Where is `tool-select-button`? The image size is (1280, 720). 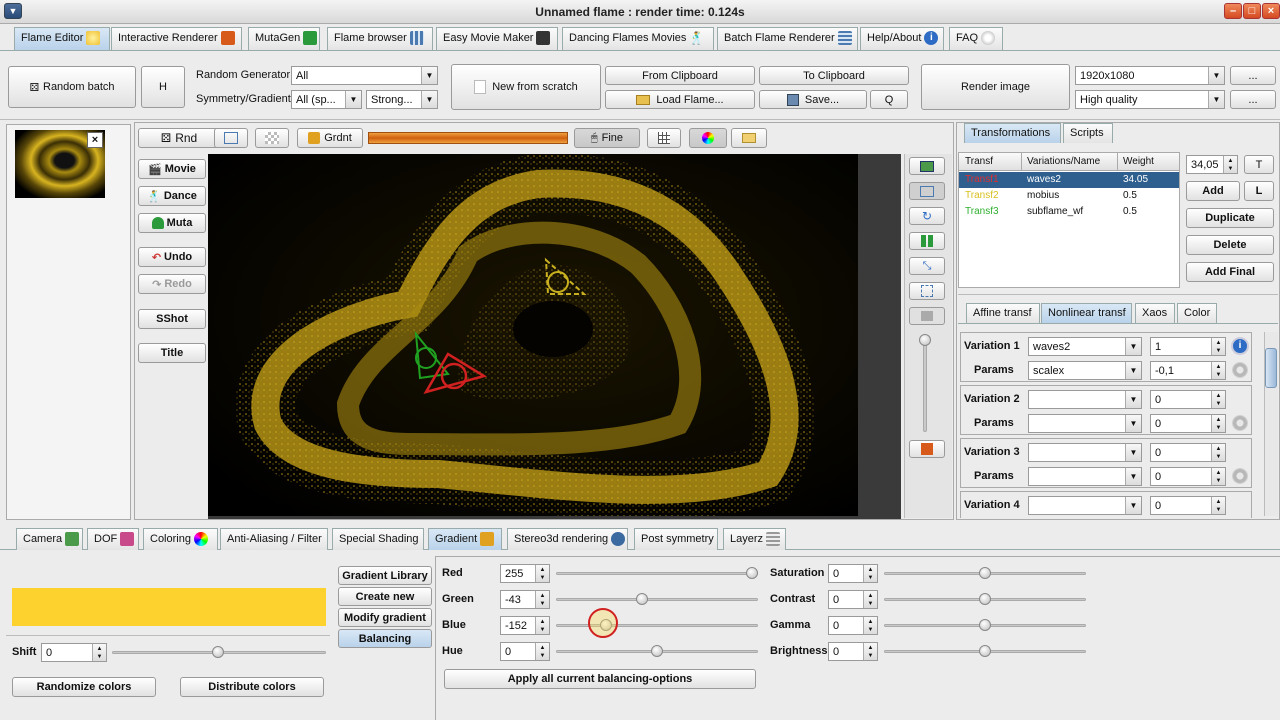
tool-select-button is located at coordinates (927, 191).